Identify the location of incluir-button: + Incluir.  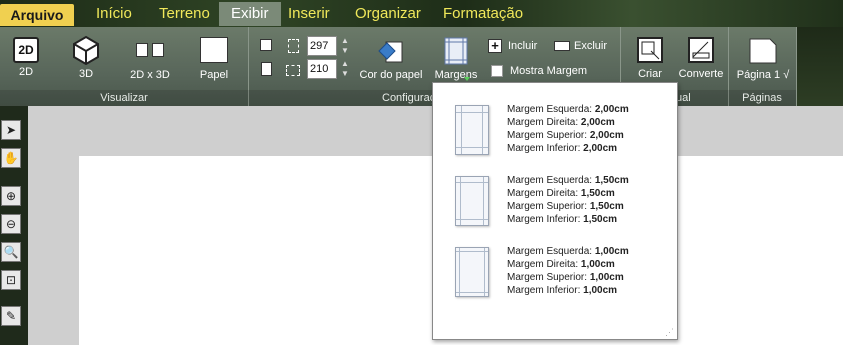
(518, 47).